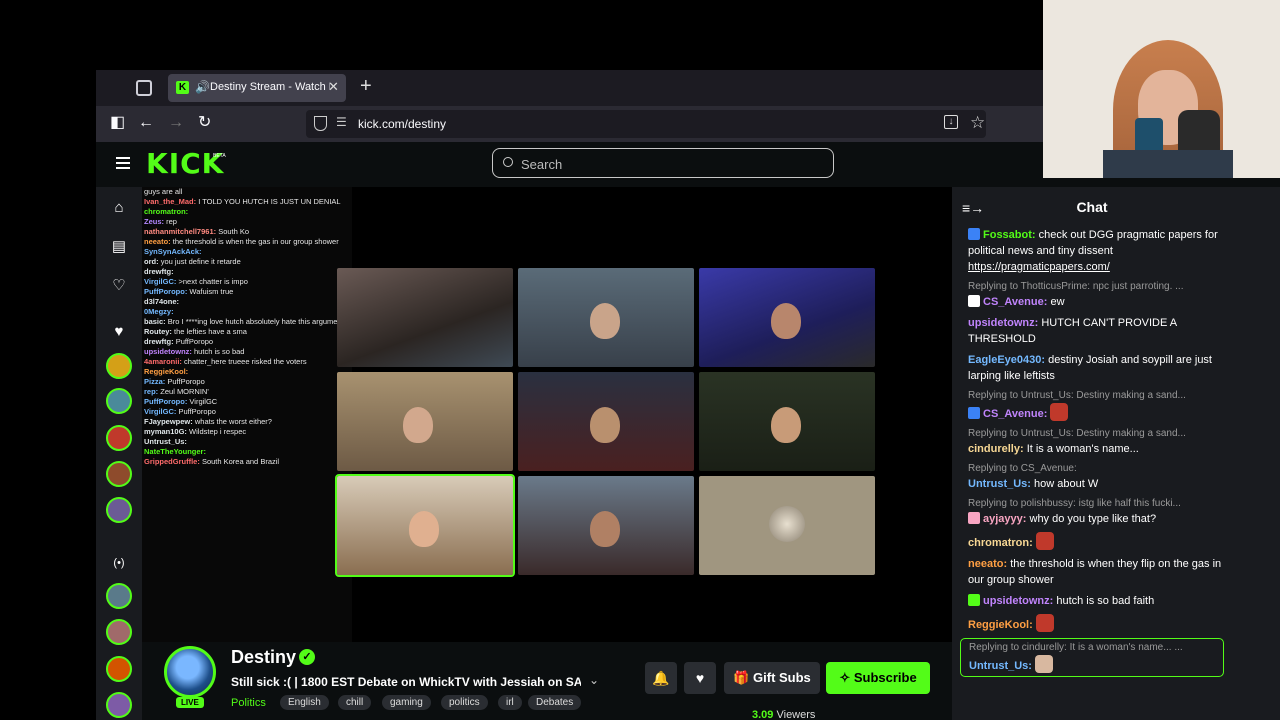  Describe the element at coordinates (172, 461) in the screenshot. I see `overlay-chat-username: GrippedGruffle:` at that location.